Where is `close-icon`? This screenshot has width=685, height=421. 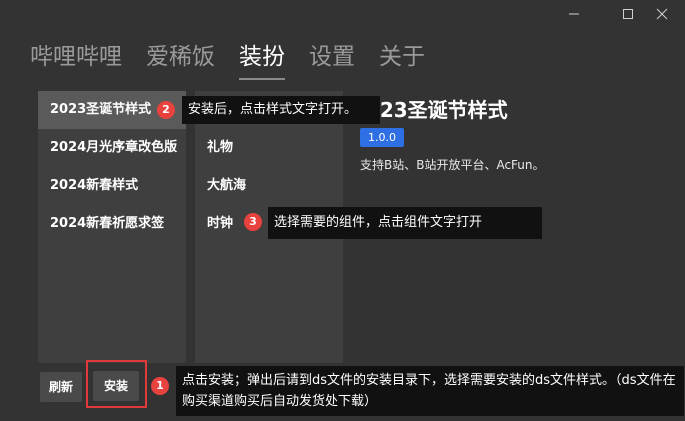 close-icon is located at coordinates (662, 14).